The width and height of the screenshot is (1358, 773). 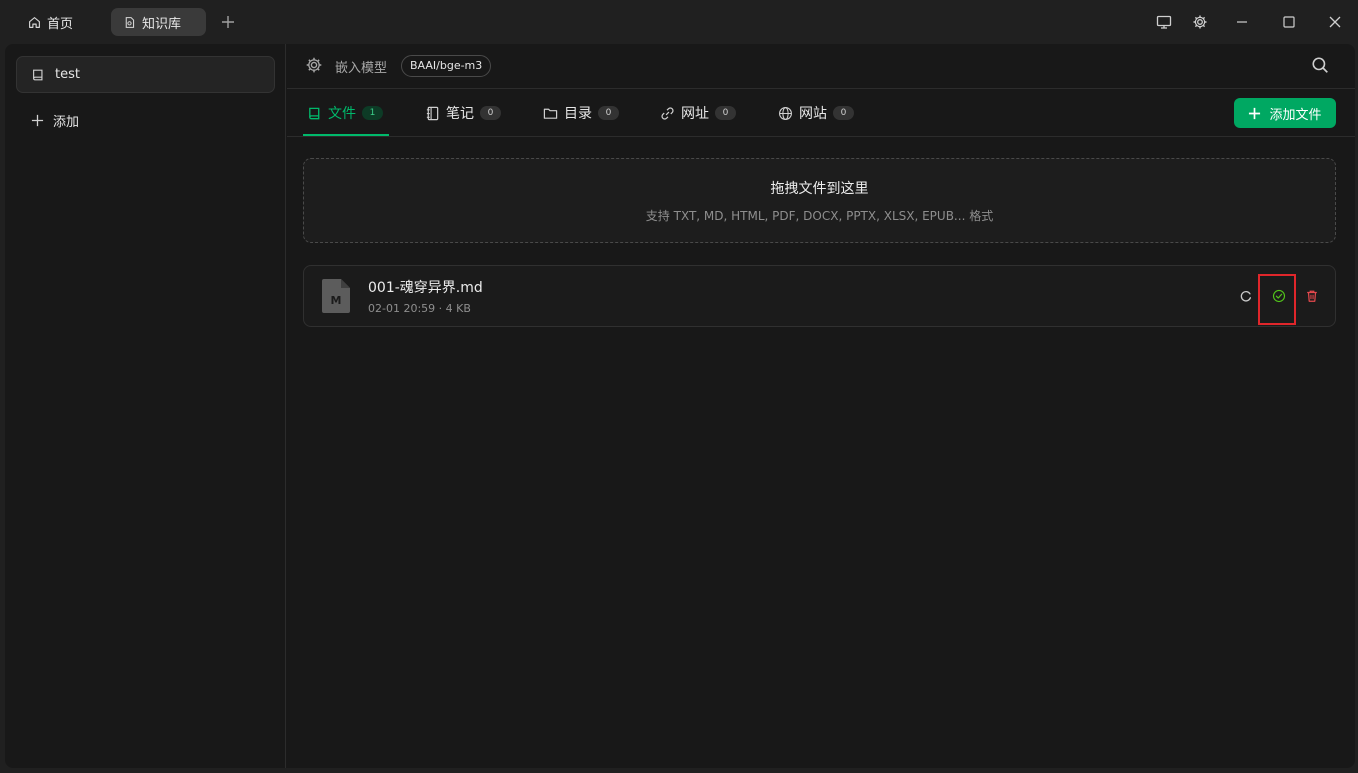 I want to click on tab-urls-label: 网址, so click(x=695, y=114).